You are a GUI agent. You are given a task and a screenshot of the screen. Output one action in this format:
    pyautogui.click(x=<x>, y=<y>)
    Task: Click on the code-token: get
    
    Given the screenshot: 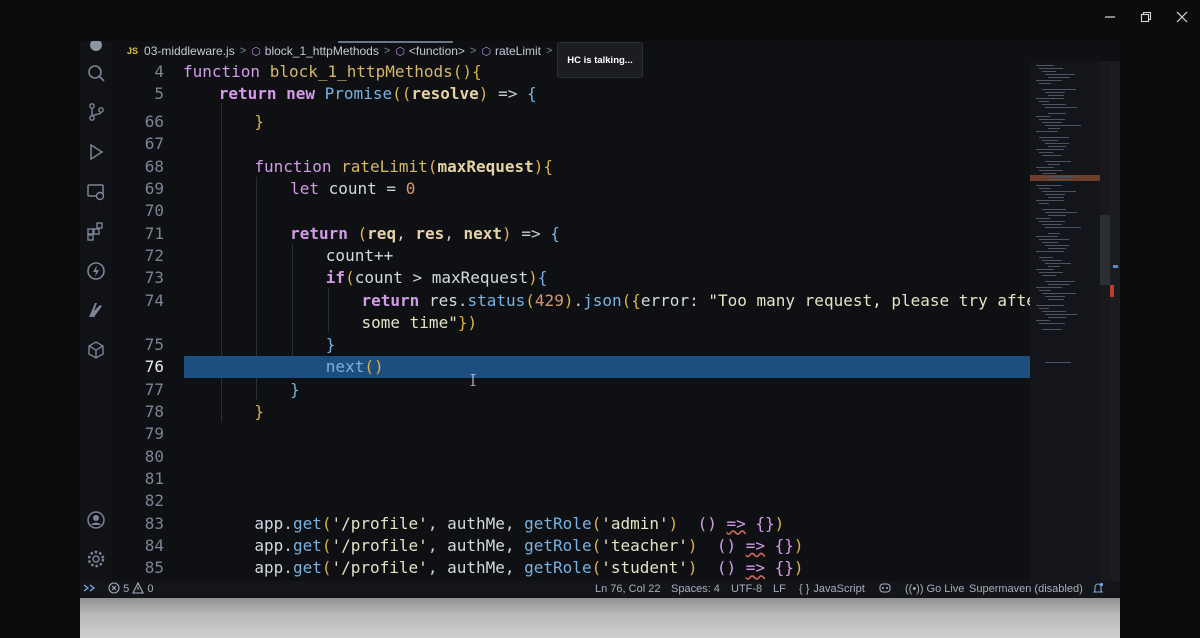 What is the action you would take?
    pyautogui.click(x=307, y=545)
    